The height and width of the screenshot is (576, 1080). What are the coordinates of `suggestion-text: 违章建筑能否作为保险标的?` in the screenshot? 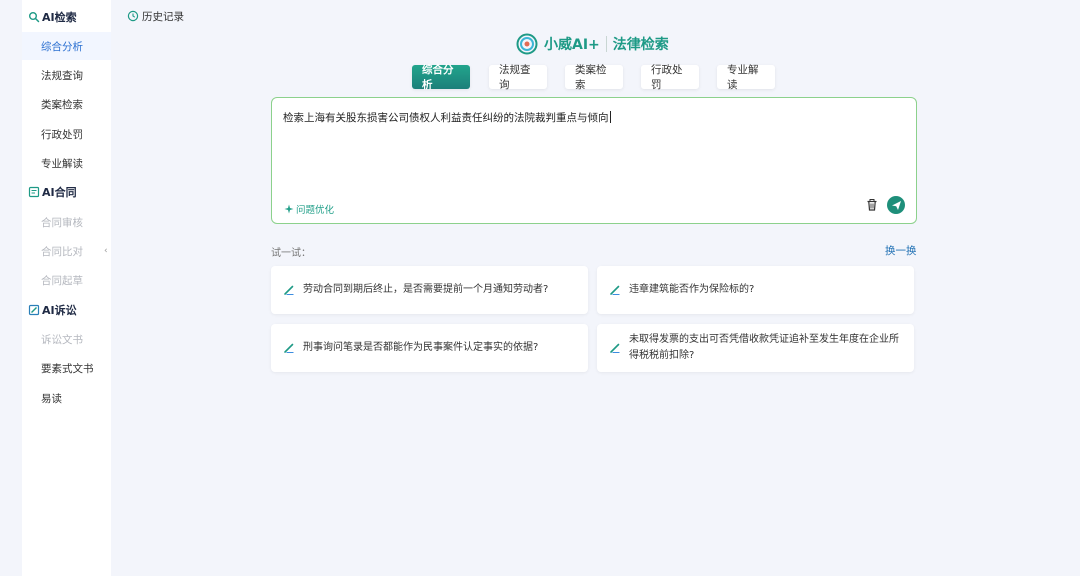 It's located at (692, 289).